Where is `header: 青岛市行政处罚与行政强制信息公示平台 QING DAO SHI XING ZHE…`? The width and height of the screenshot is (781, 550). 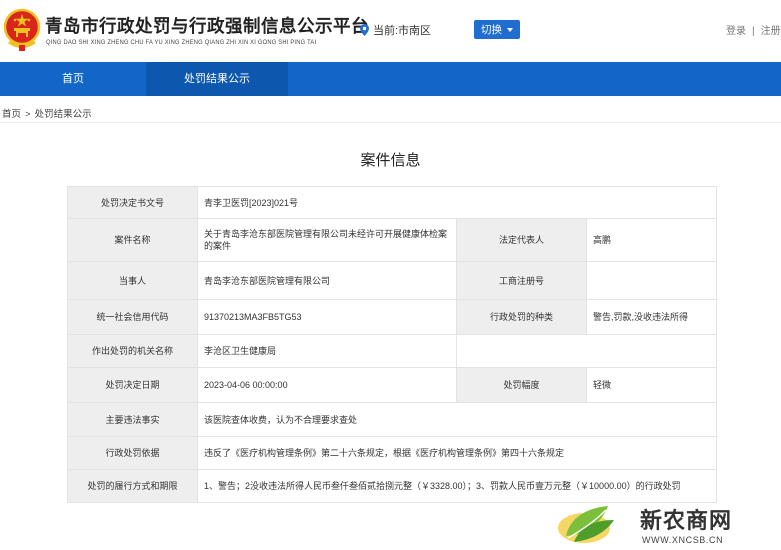
header: 青岛市行政处罚与行政强制信息公示平台 QING DAO SHI XING ZHE… is located at coordinates (390, 31).